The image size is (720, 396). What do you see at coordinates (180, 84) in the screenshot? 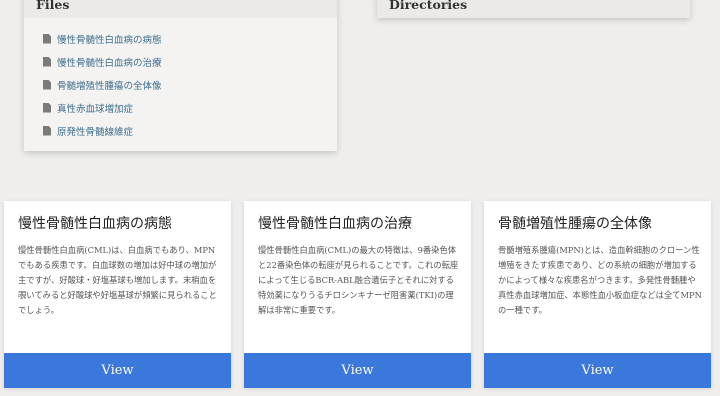
I see `file-item: 骨髄増殖性腫瘍の全体像` at bounding box center [180, 84].